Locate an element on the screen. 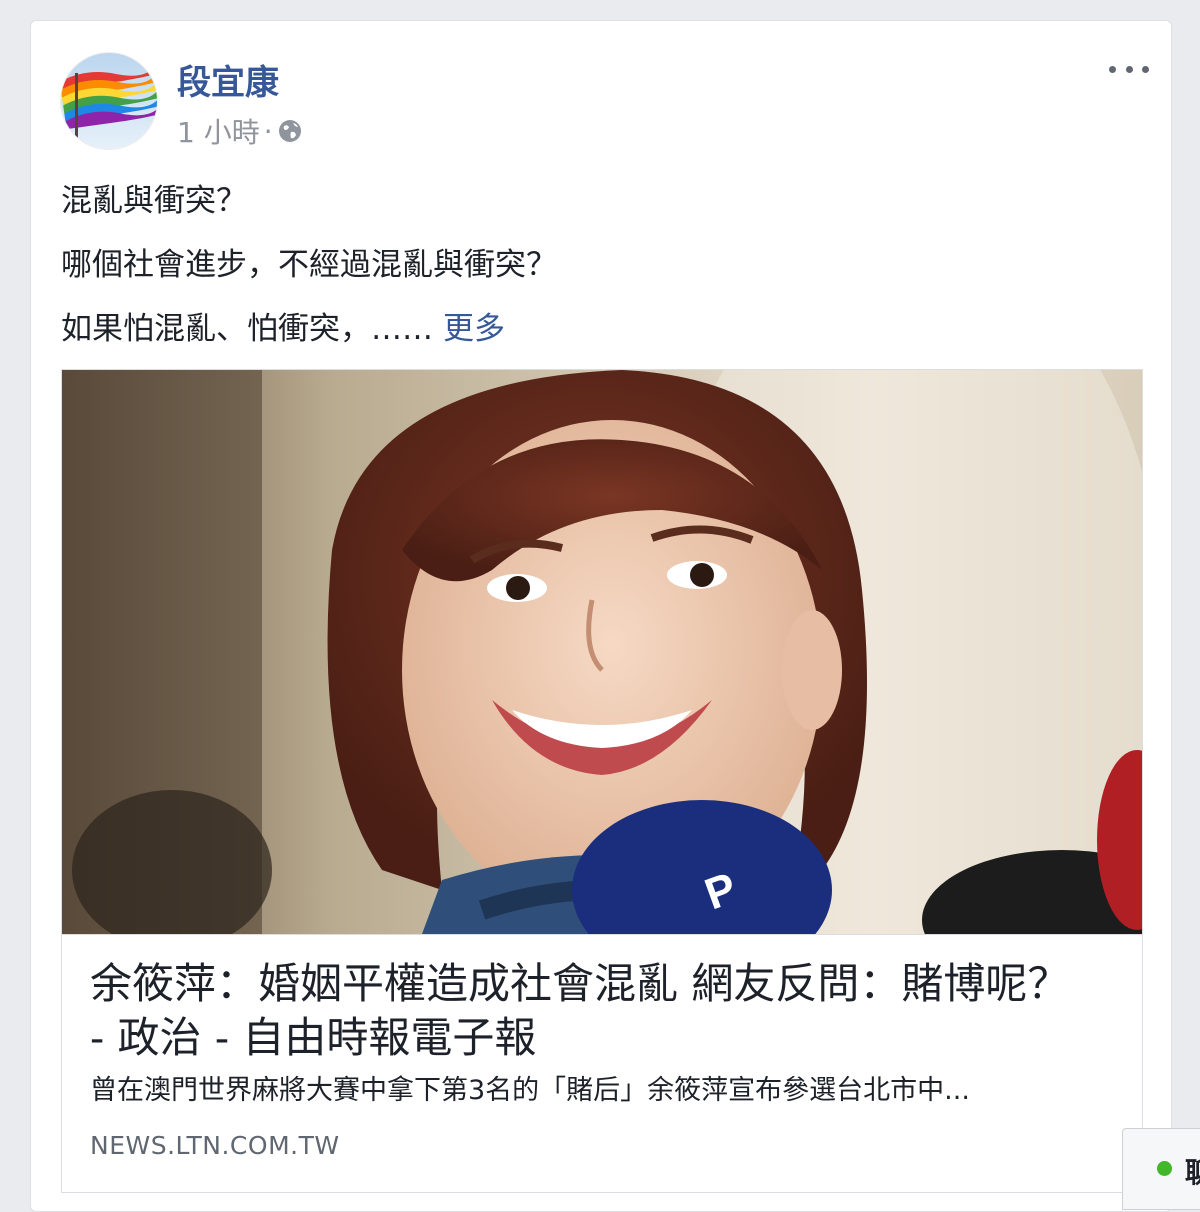 The height and width of the screenshot is (1212, 1200). see-more-link: 更多 is located at coordinates (474, 329).